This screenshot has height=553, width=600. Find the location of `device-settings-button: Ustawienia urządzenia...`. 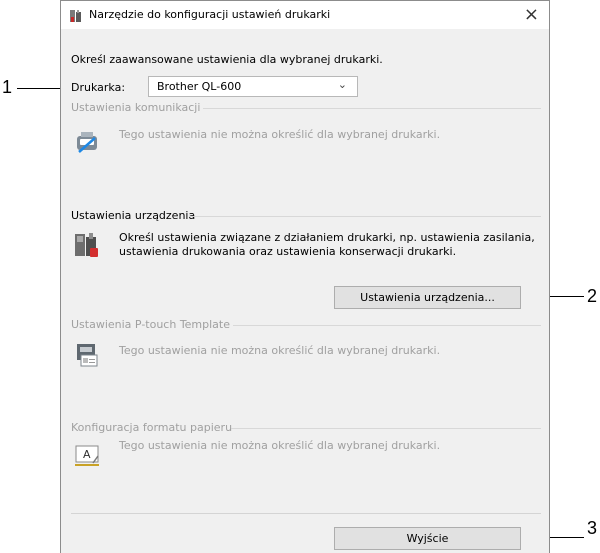

device-settings-button: Ustawienia urządzenia... is located at coordinates (427, 297).